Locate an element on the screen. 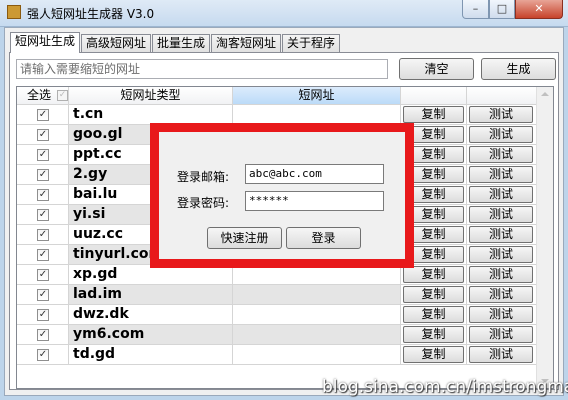  clear-button: 清空 is located at coordinates (436, 69).